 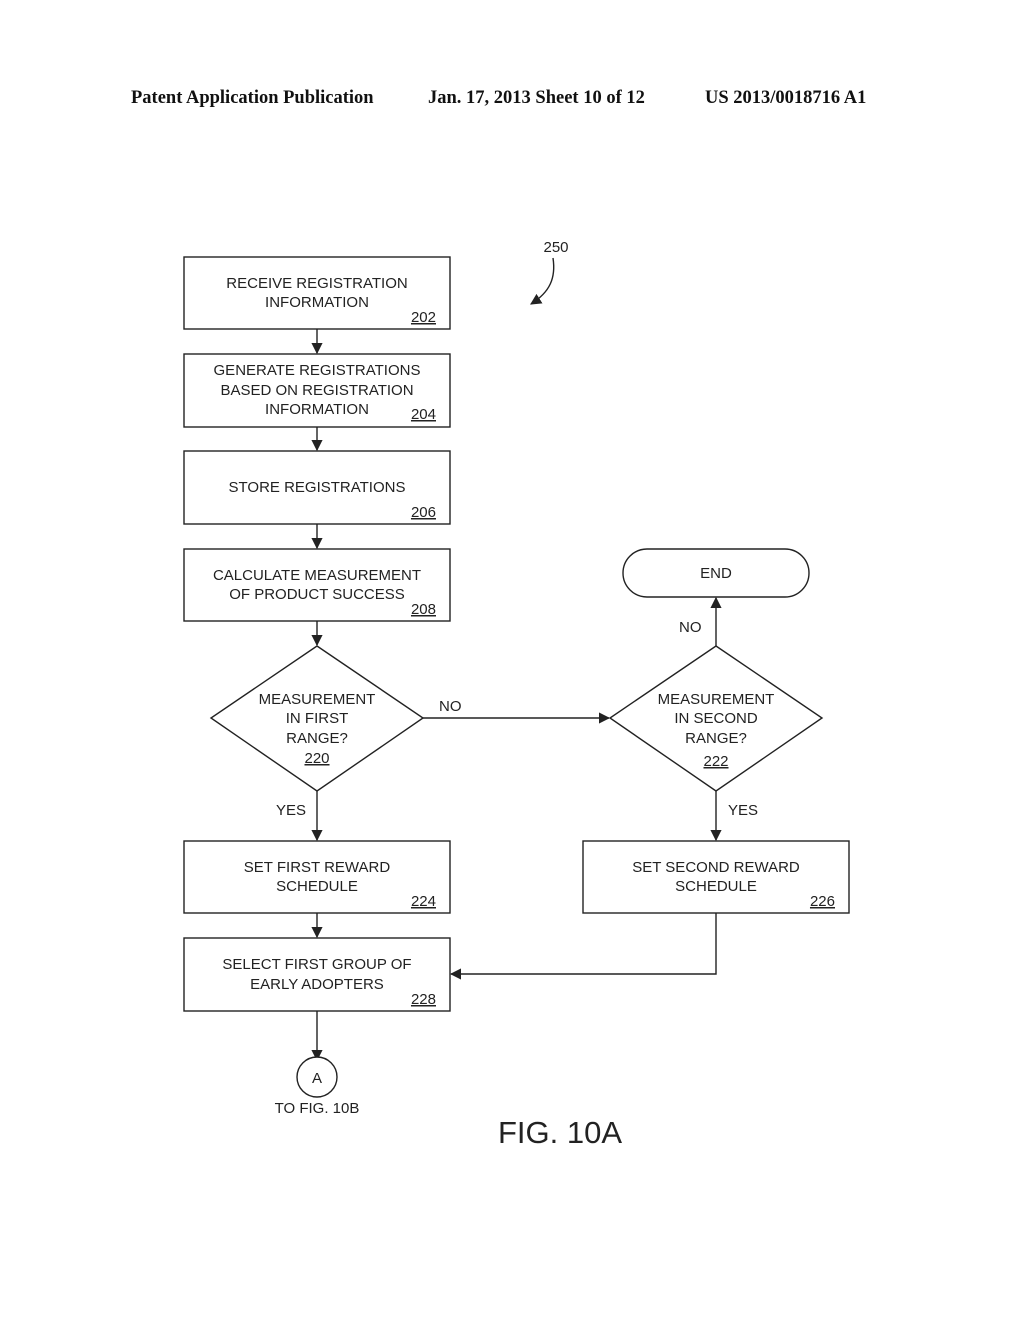 I want to click on step-ref-number: 226, so click(x=822, y=901).